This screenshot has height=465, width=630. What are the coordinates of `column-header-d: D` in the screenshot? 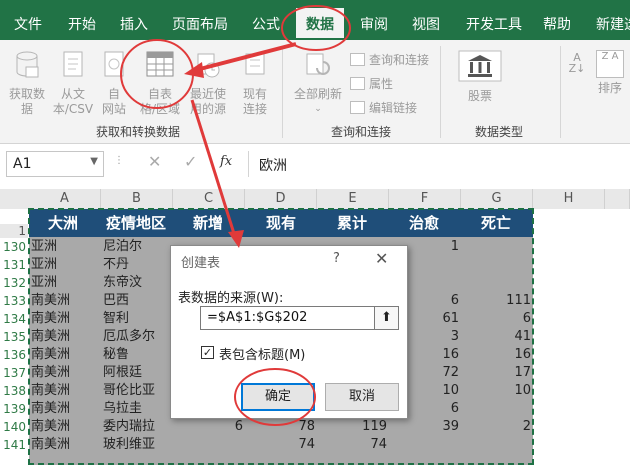 It's located at (281, 199).